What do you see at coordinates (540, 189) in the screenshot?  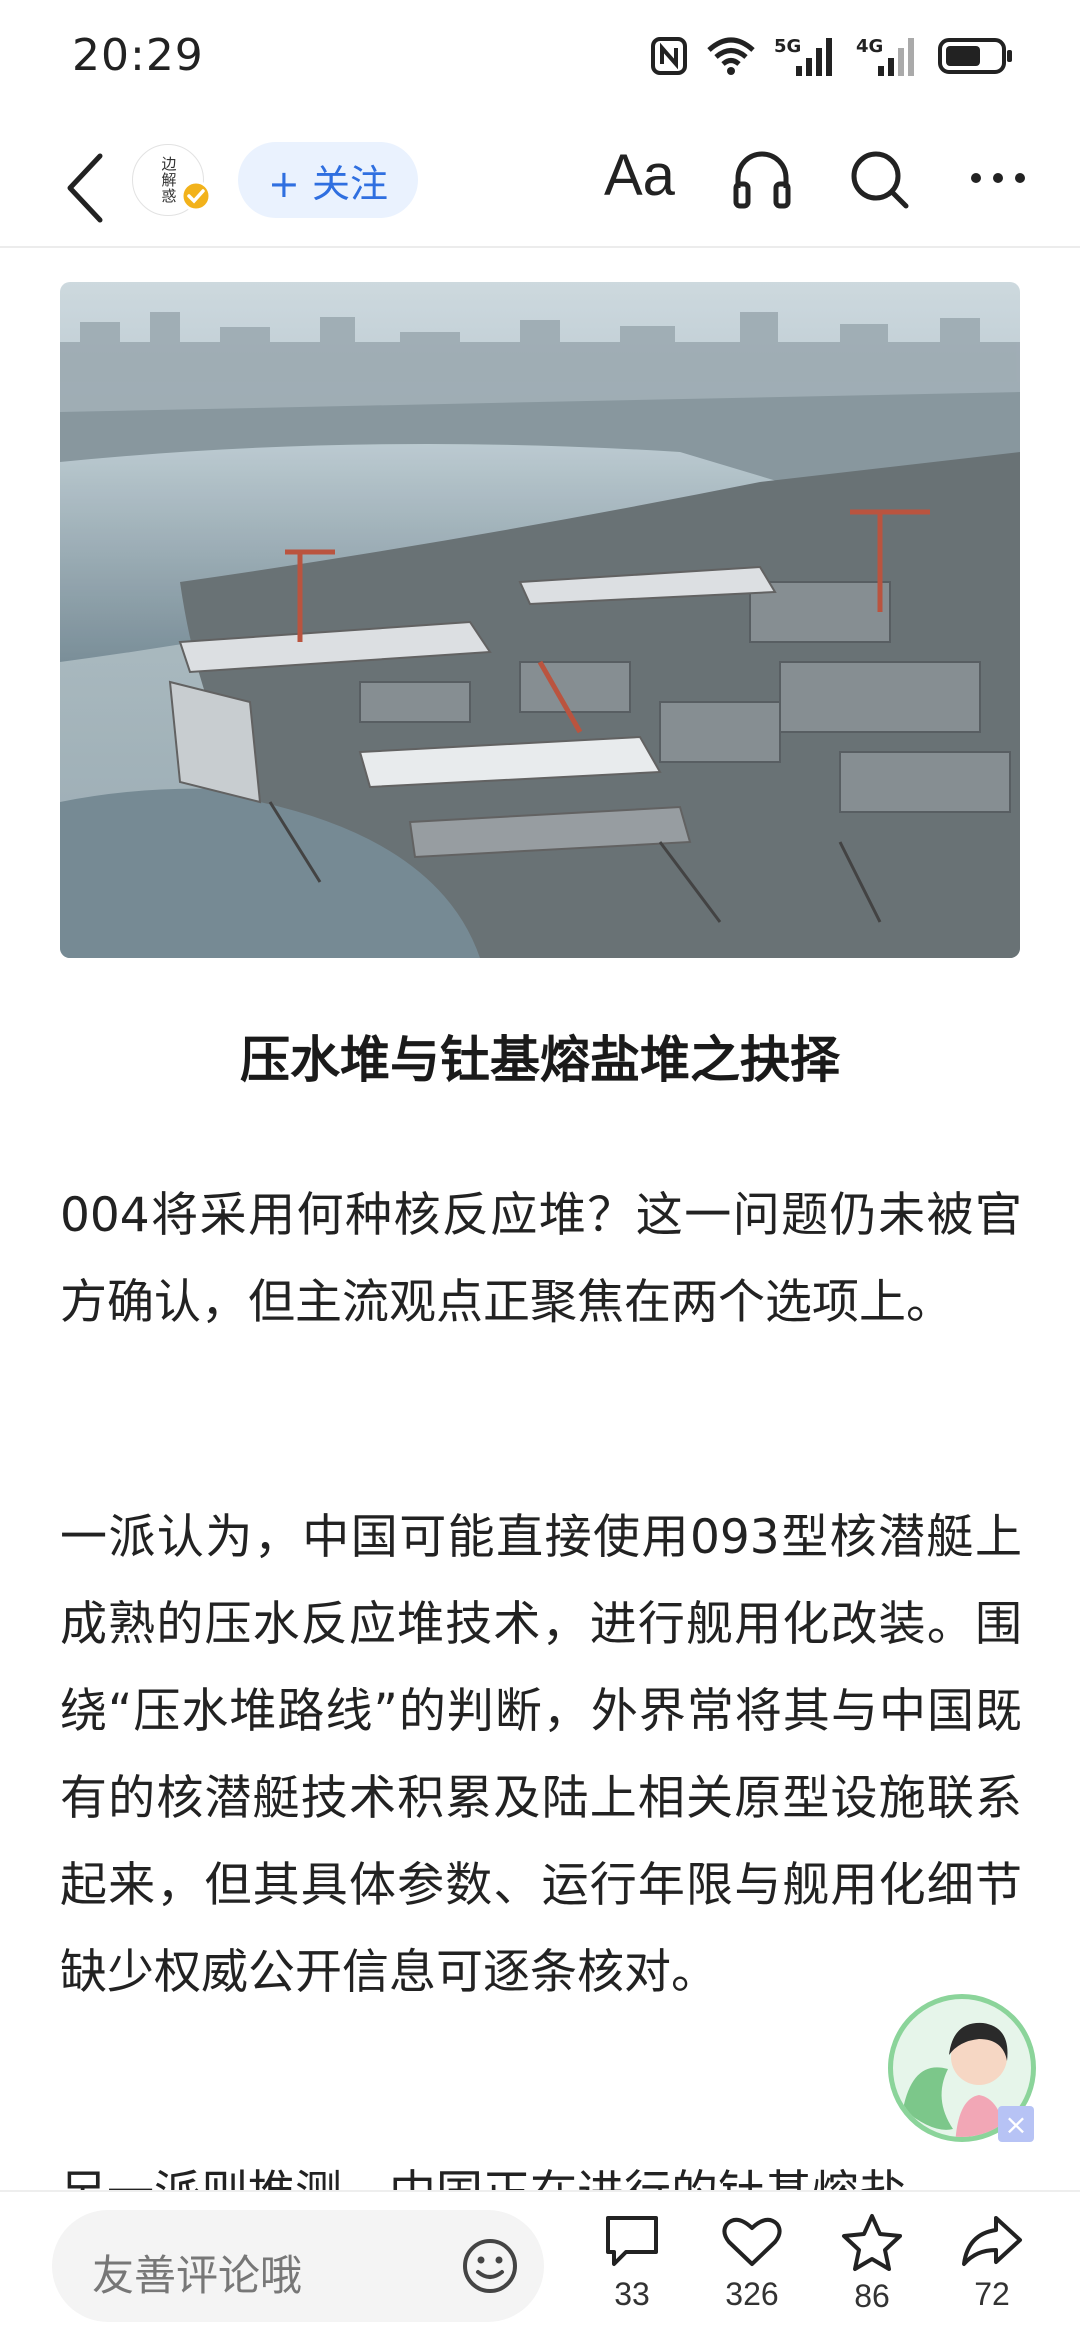 I see `article-top-nav: 边解惑 + 关注 Aa` at bounding box center [540, 189].